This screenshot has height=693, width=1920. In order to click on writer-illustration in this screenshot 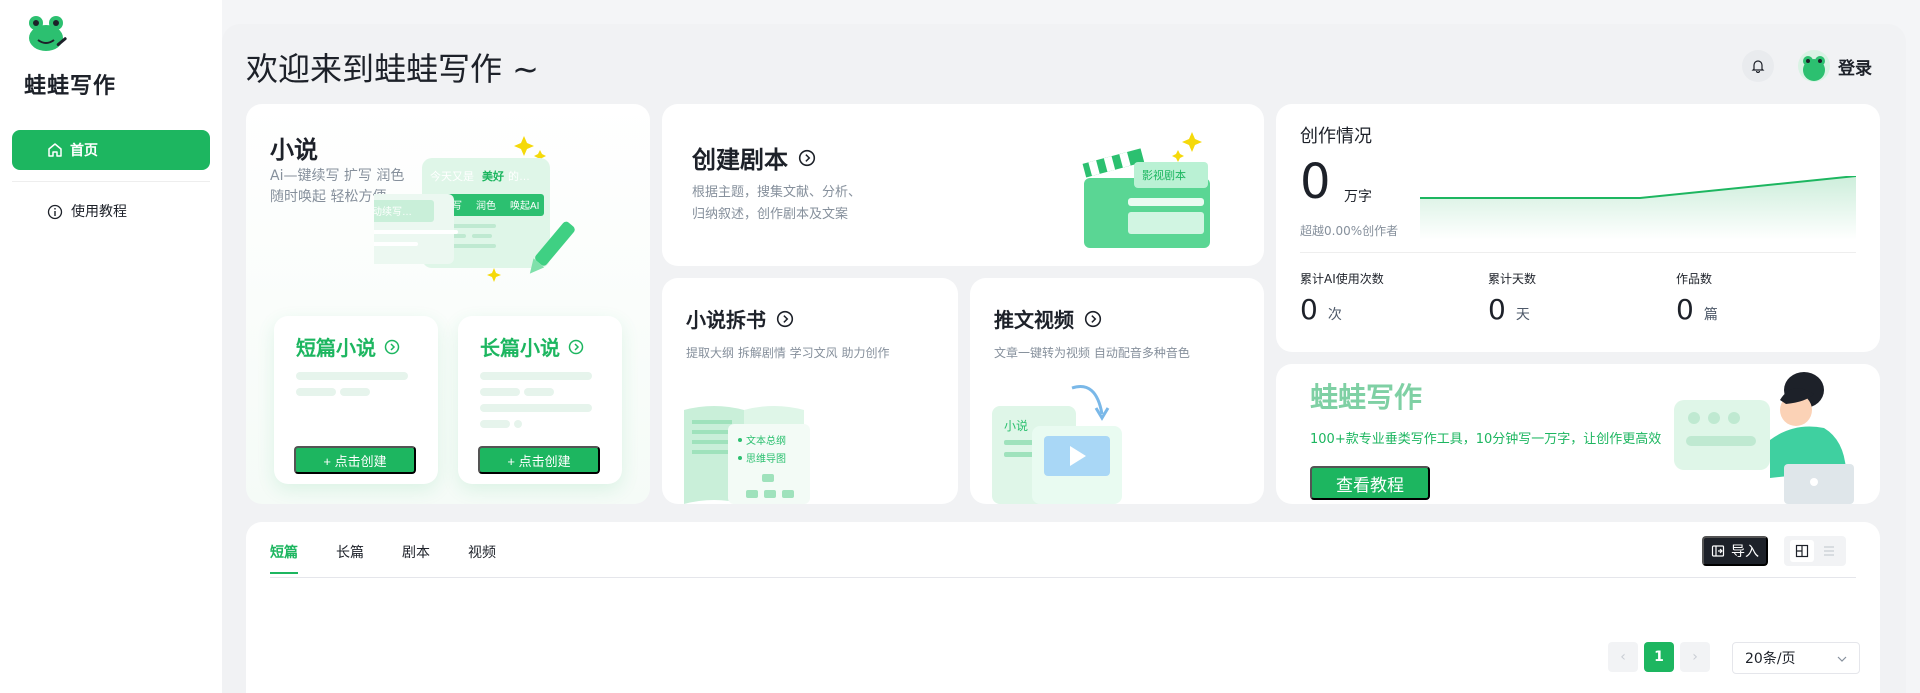, I will do `click(1764, 438)`.